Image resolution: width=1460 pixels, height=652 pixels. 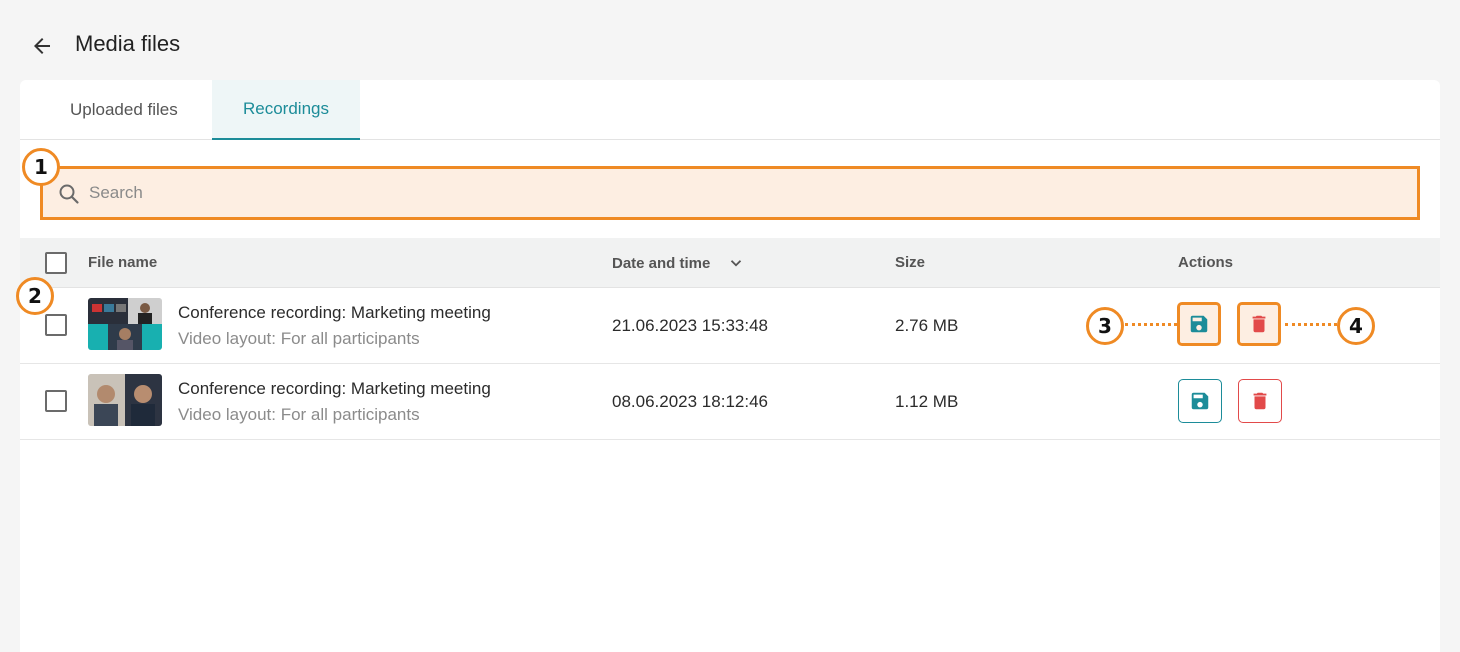 What do you see at coordinates (730, 40) in the screenshot?
I see `header-bar: Media files` at bounding box center [730, 40].